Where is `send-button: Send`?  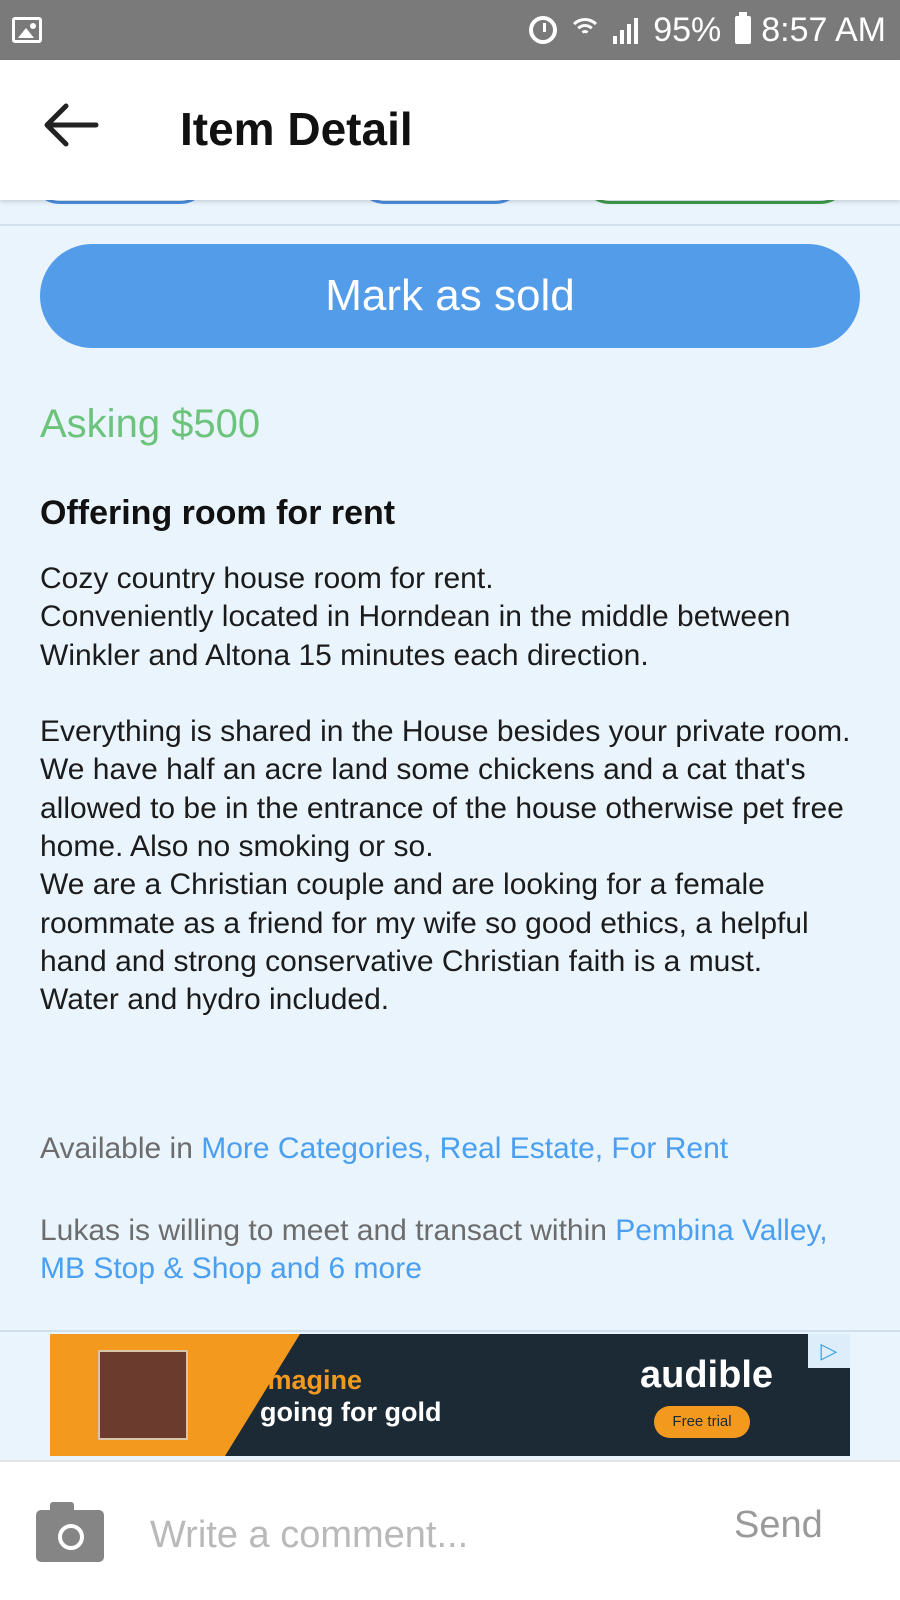
send-button: Send is located at coordinates (778, 1525).